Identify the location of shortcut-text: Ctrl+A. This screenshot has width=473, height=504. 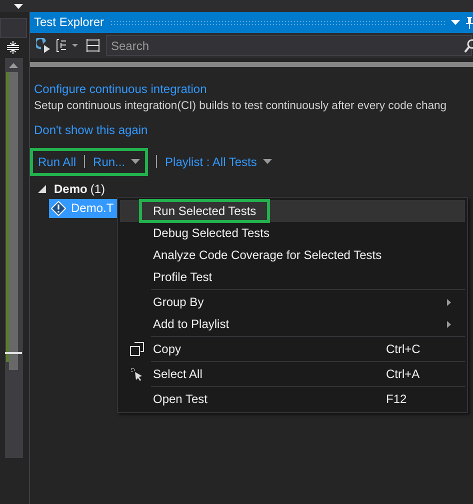
(403, 374).